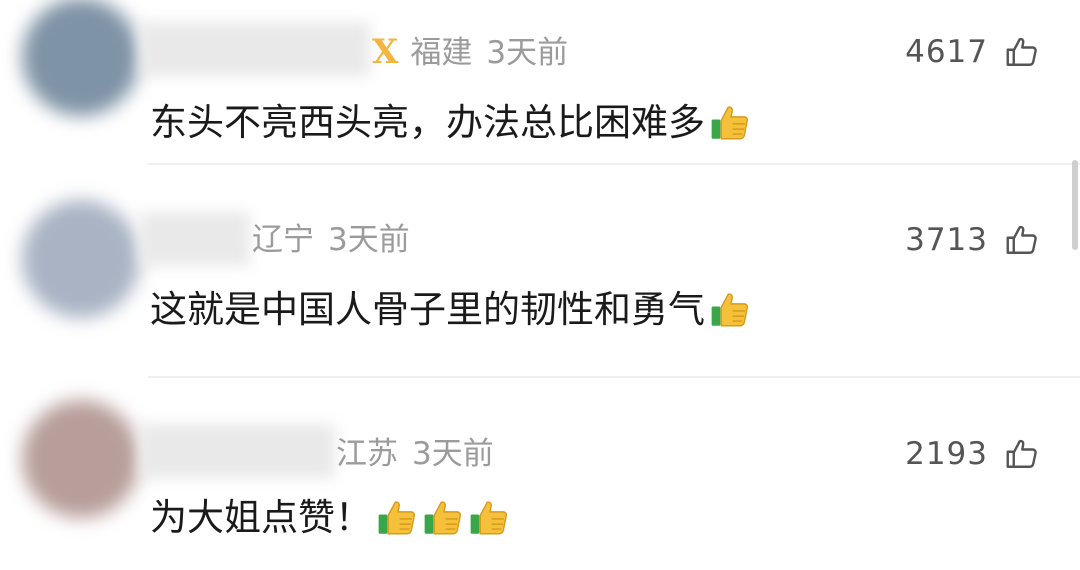 The width and height of the screenshot is (1080, 570). I want to click on like-count: 2193, so click(946, 454).